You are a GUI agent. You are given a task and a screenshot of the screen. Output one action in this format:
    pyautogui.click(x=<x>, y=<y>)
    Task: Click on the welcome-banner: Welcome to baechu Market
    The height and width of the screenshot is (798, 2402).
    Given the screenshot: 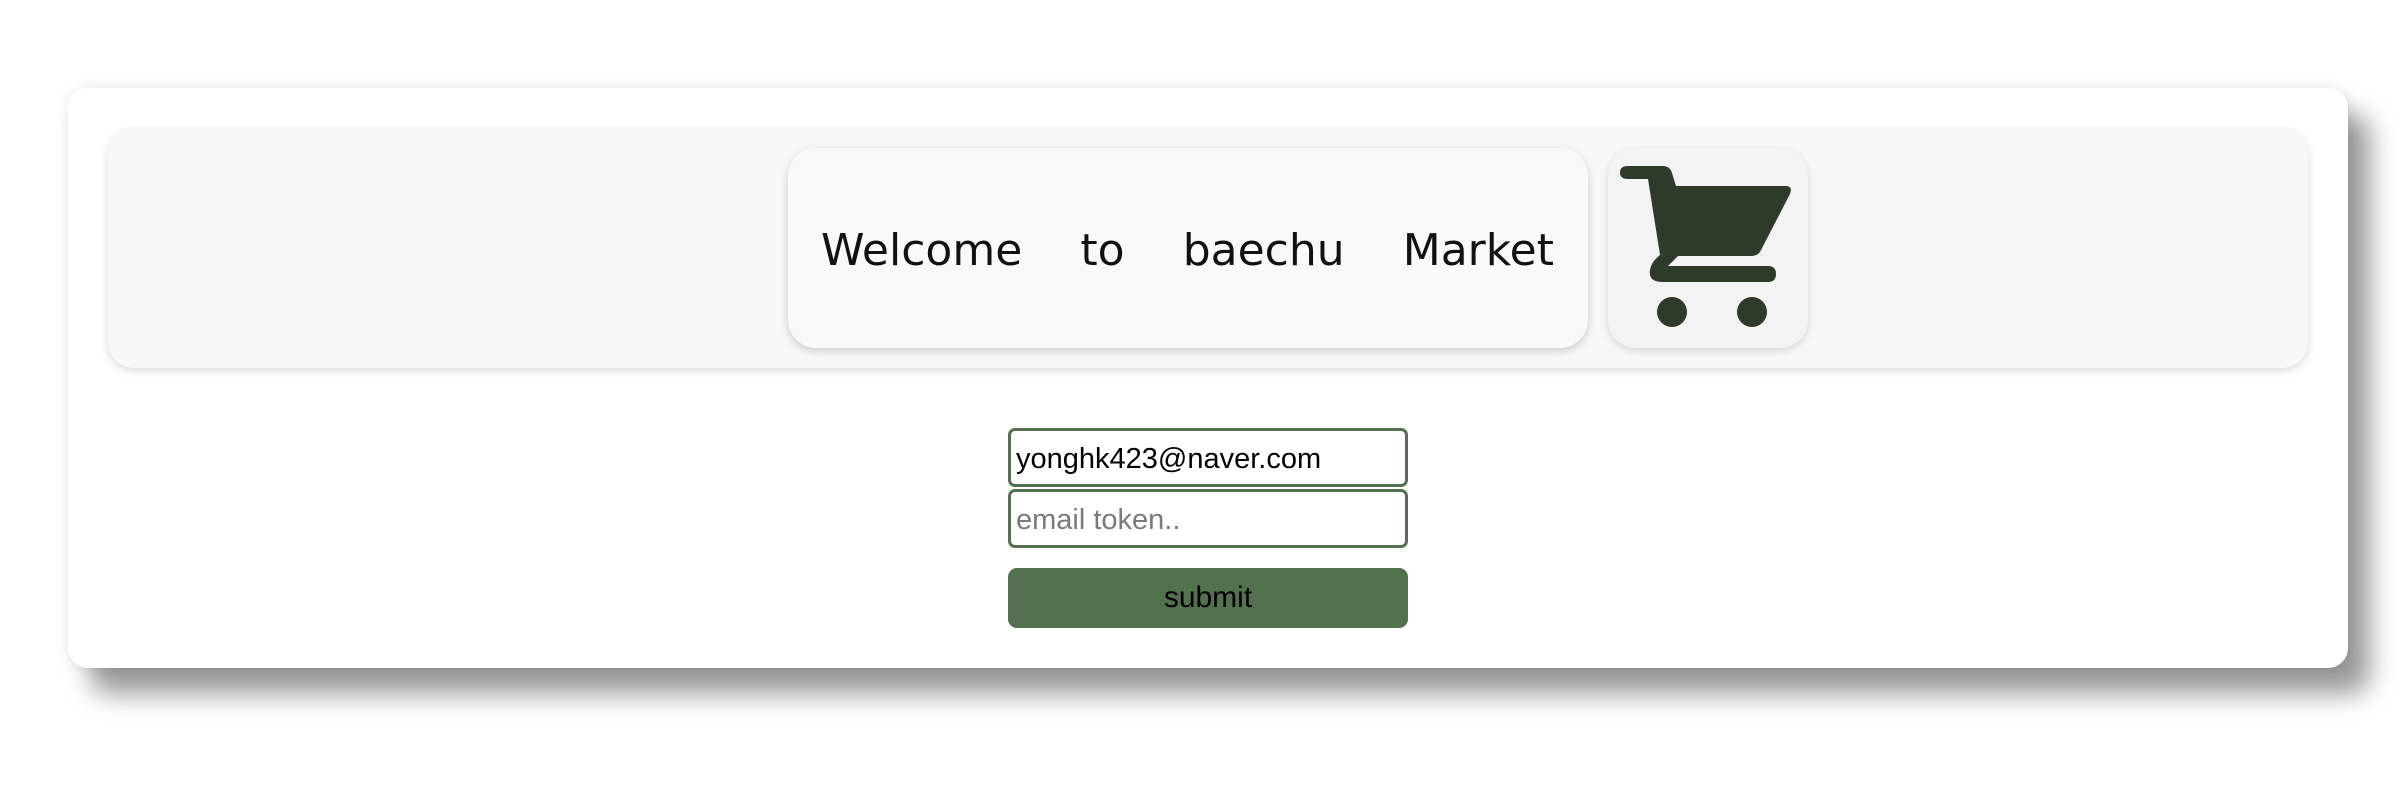 What is the action you would take?
    pyautogui.click(x=1188, y=248)
    